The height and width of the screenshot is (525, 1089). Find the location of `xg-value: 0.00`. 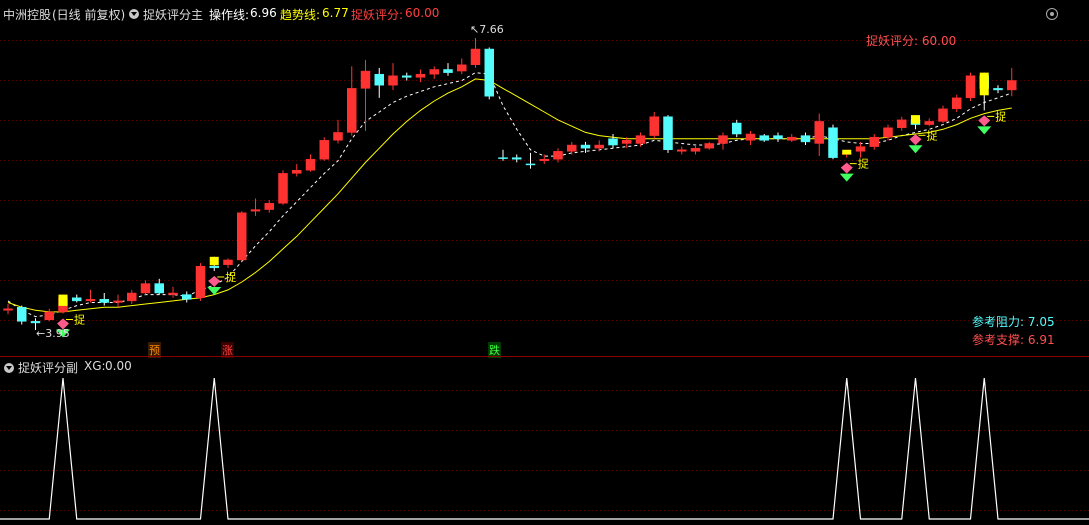

xg-value: 0.00 is located at coordinates (118, 366).